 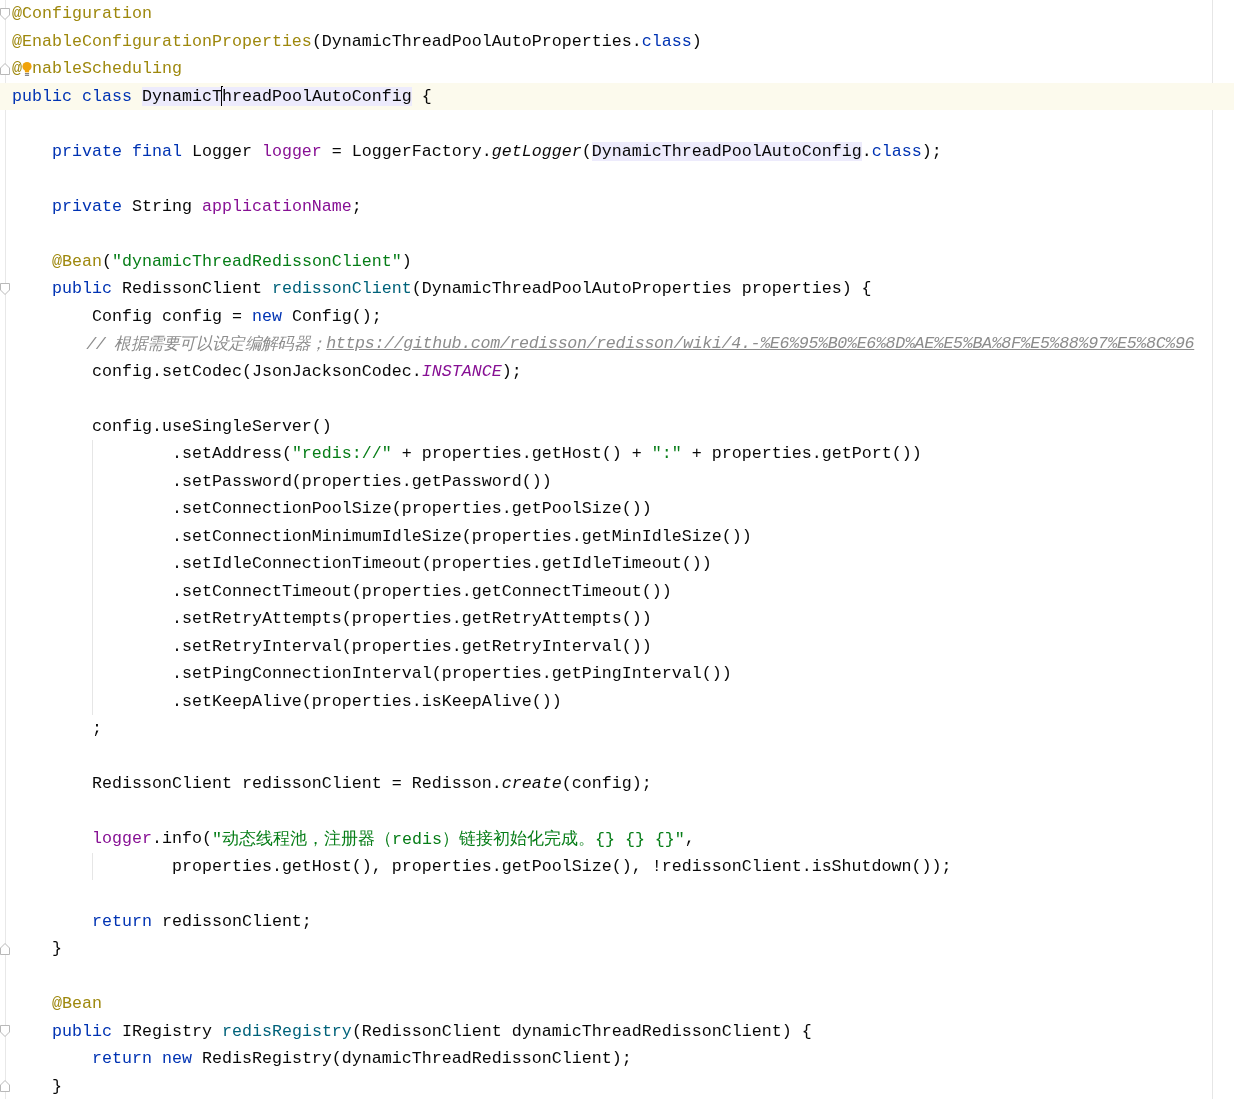 What do you see at coordinates (306, 371) in the screenshot?
I see `code-line: config.setCodec(JsonJacksonCodec.INSTANCE);` at bounding box center [306, 371].